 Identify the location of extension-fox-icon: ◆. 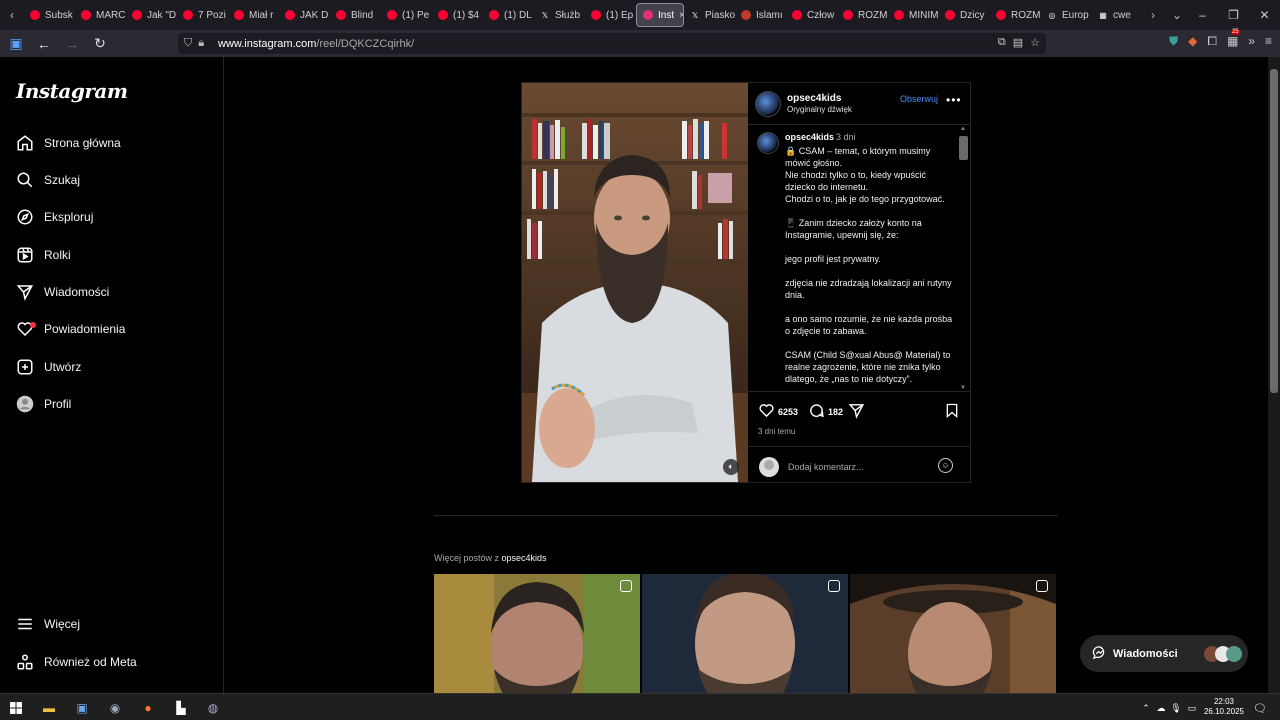
(1192, 41).